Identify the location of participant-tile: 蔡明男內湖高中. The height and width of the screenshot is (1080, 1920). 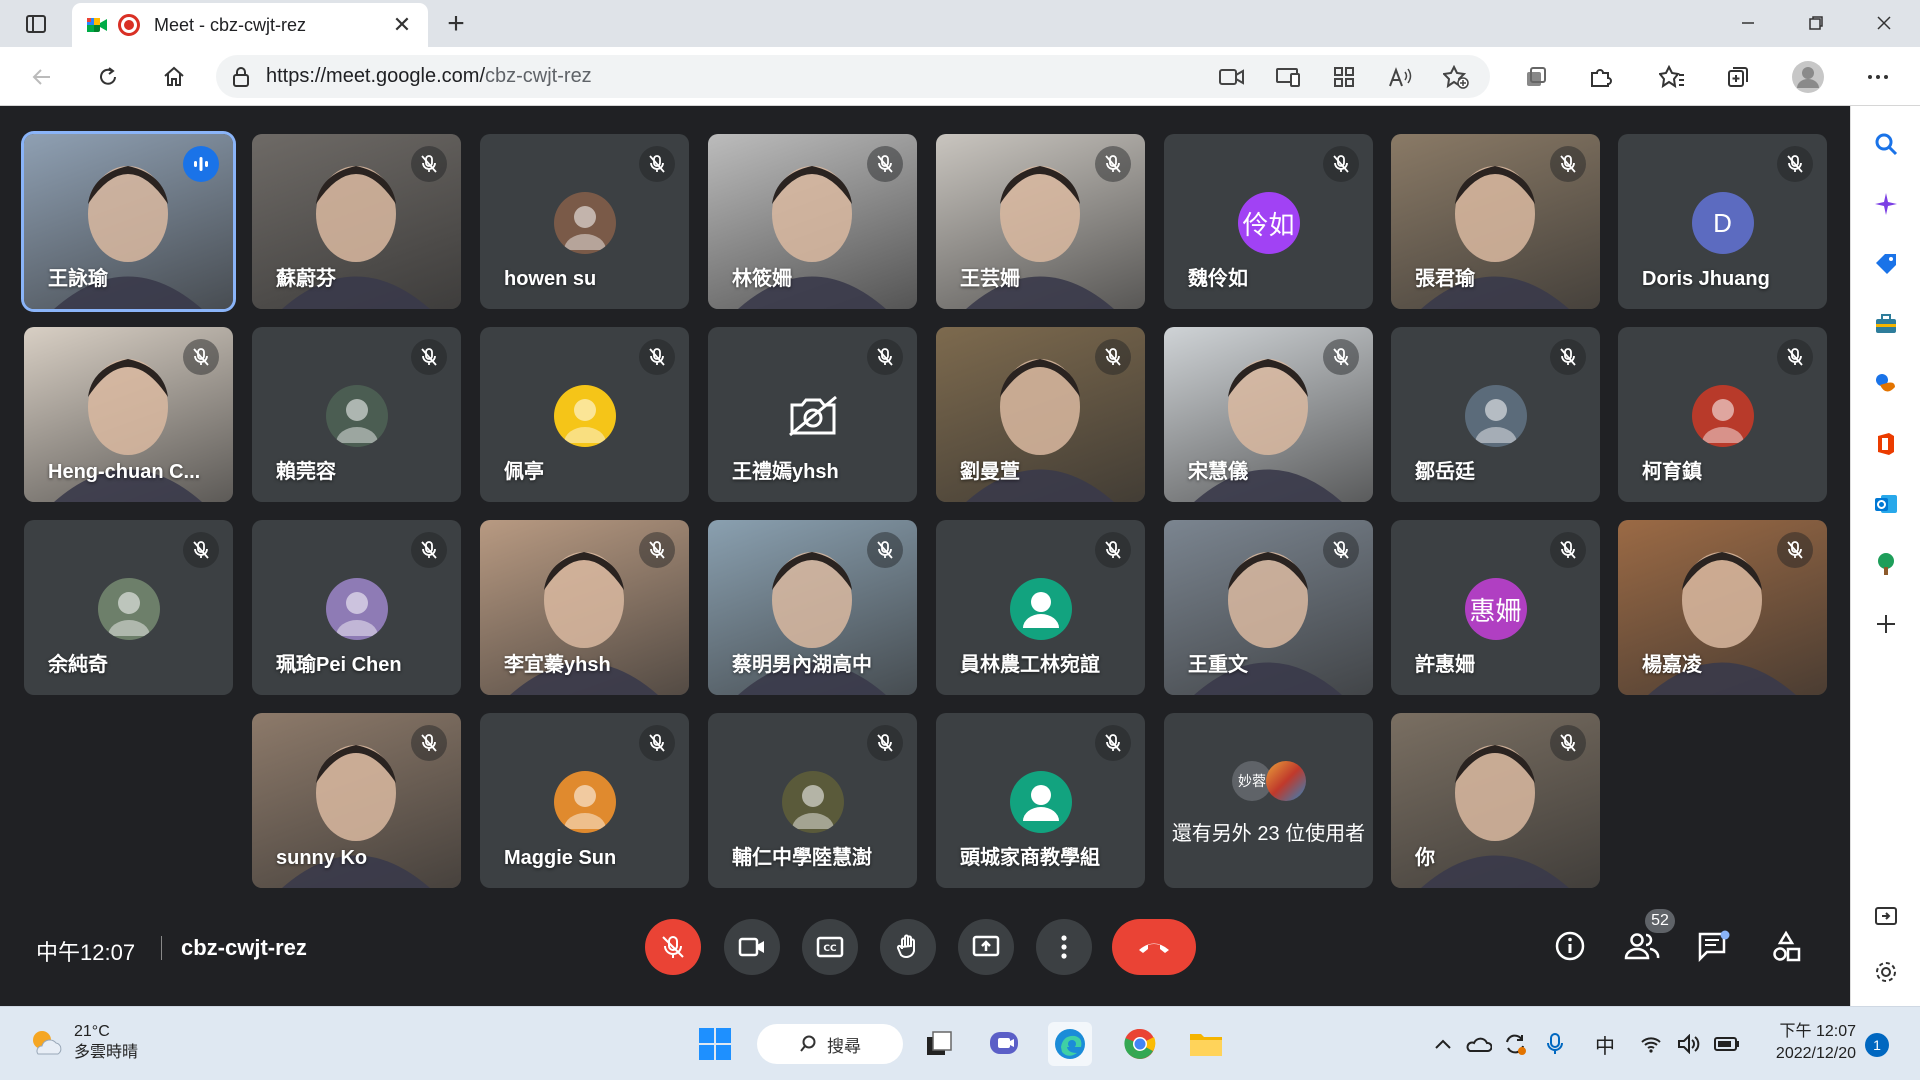
(812, 607).